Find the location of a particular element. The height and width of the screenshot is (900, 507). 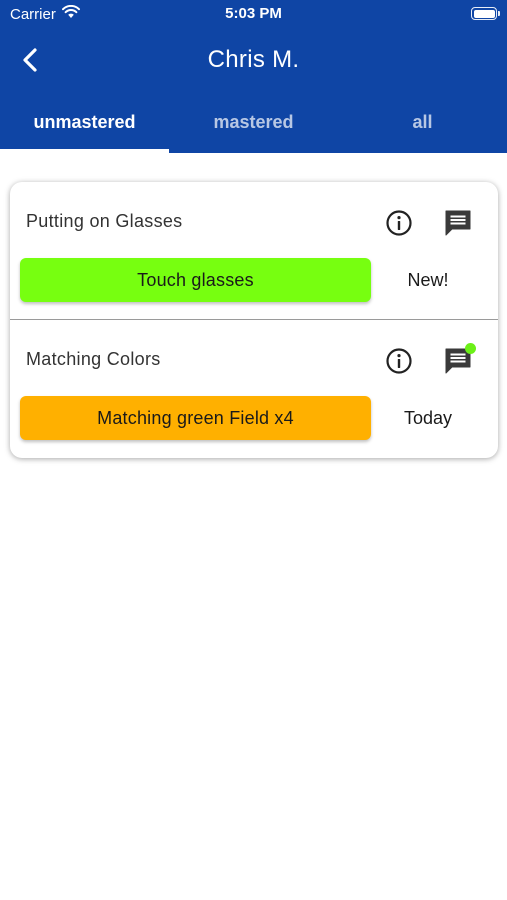

list-item: Putting on Glasses Touch glasses New! is located at coordinates (254, 250).